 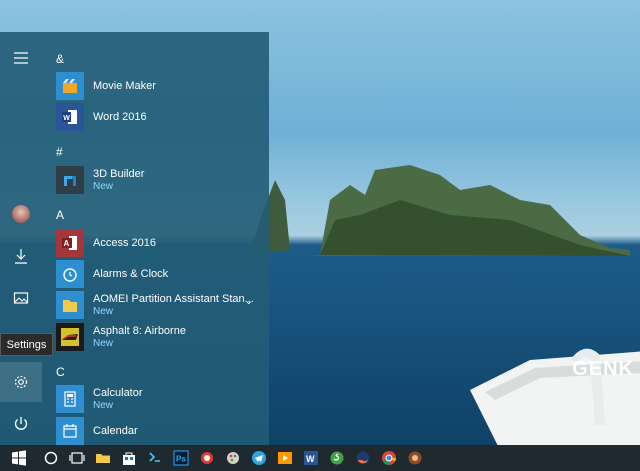 I want to click on pictures-icon, so click(x=21, y=298).